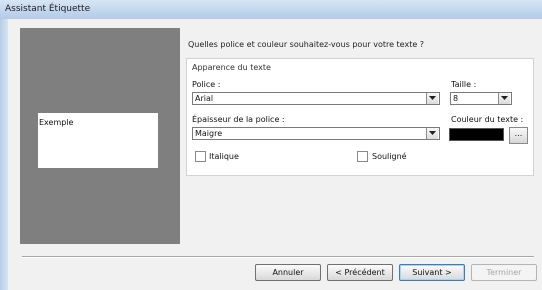 Image resolution: width=542 pixels, height=290 pixels. Describe the element at coordinates (481, 98) in the screenshot. I see `size-combobox: 8` at that location.